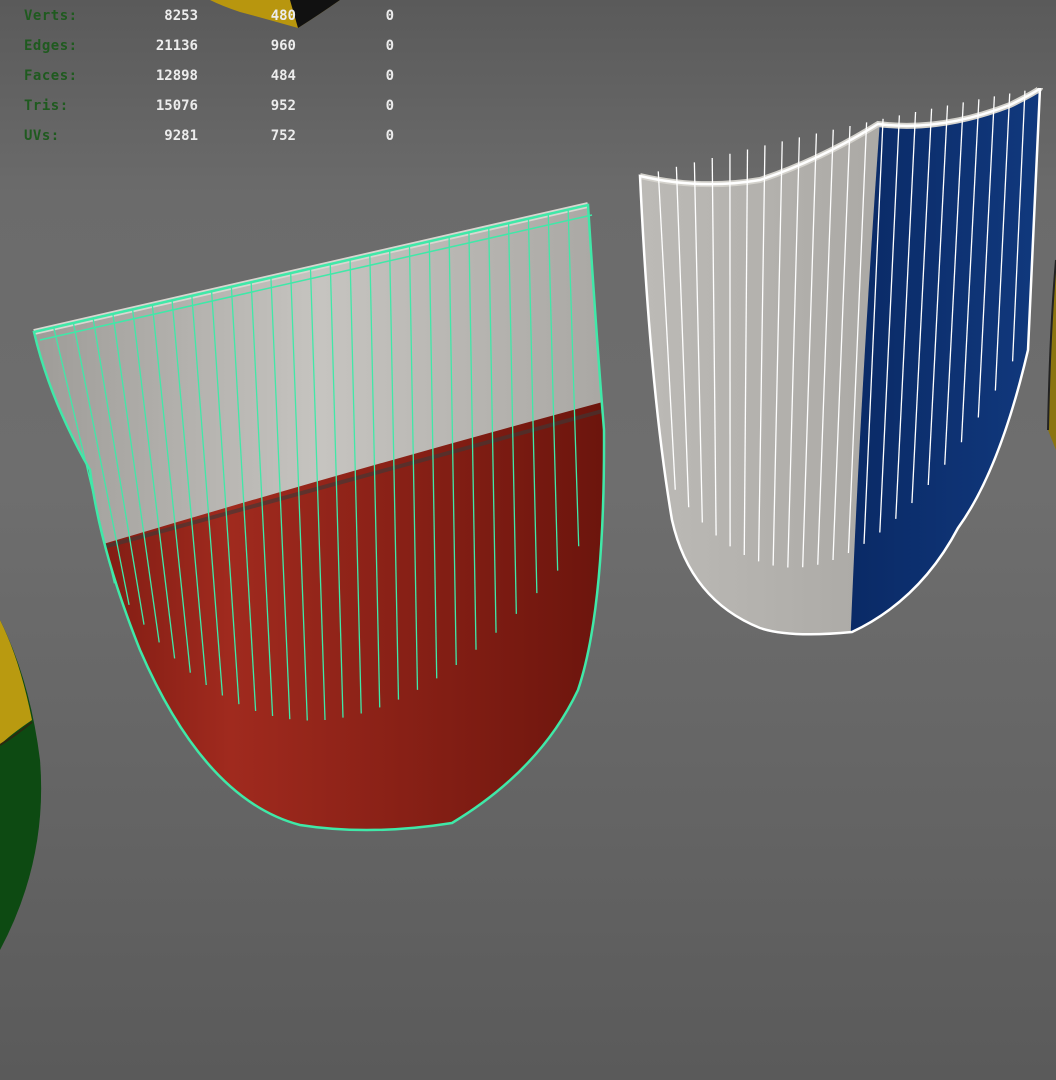 The height and width of the screenshot is (1080, 1056). I want to click on hud-selected: 752, so click(283, 136).